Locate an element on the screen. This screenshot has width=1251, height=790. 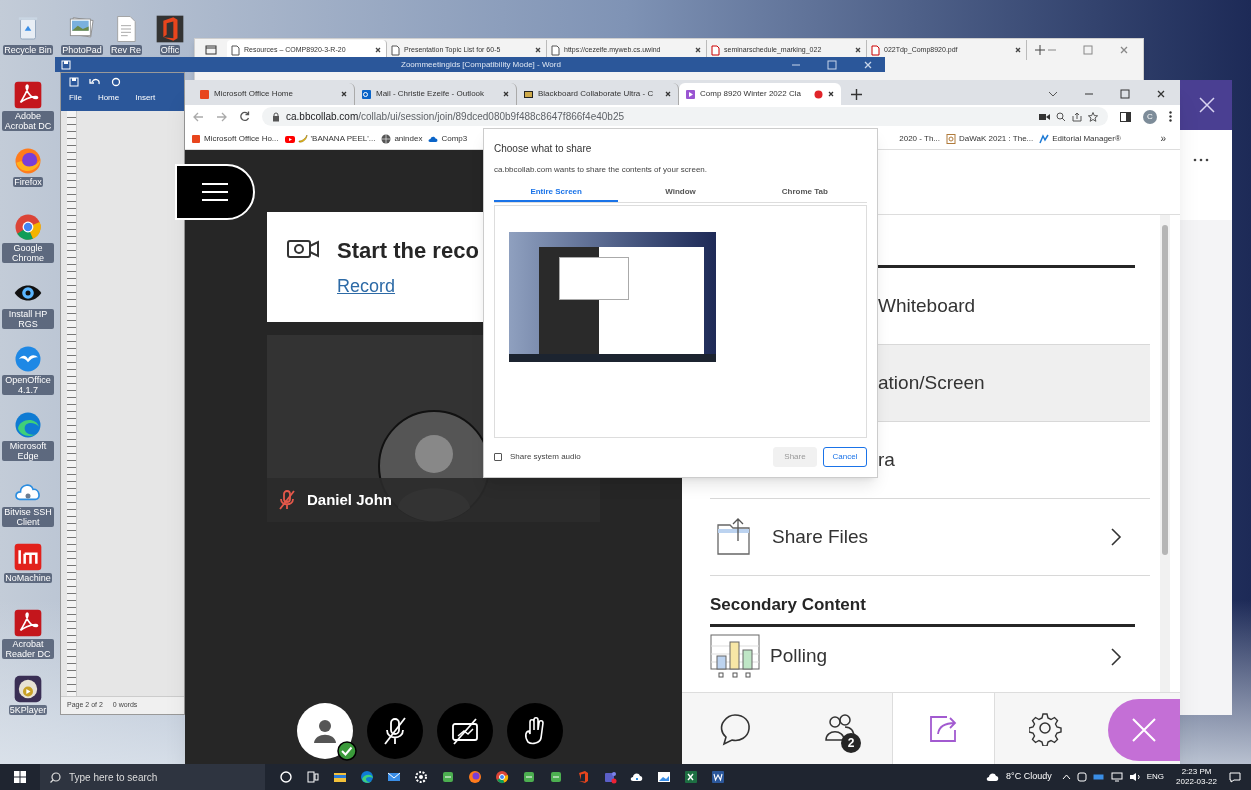
bookmark: anindex is located at coordinates (402, 138).